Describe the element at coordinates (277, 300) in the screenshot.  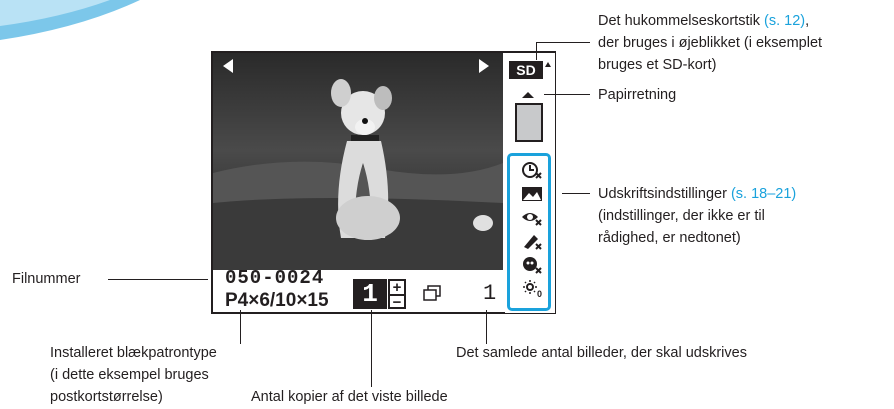
I see `ink-cassette-type: P4×6/10×15` at that location.